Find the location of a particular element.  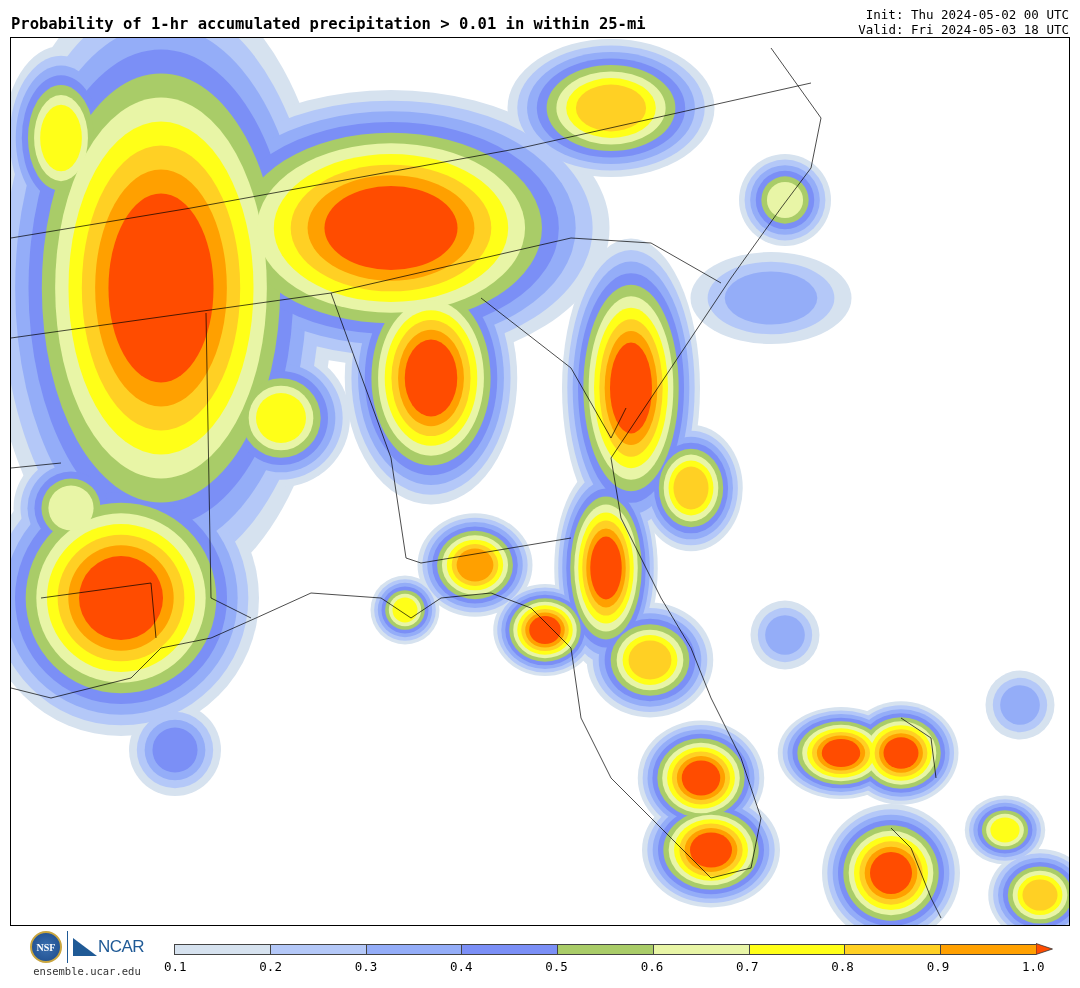

website-url: ensemble.ucar.edu is located at coordinates (87, 971).